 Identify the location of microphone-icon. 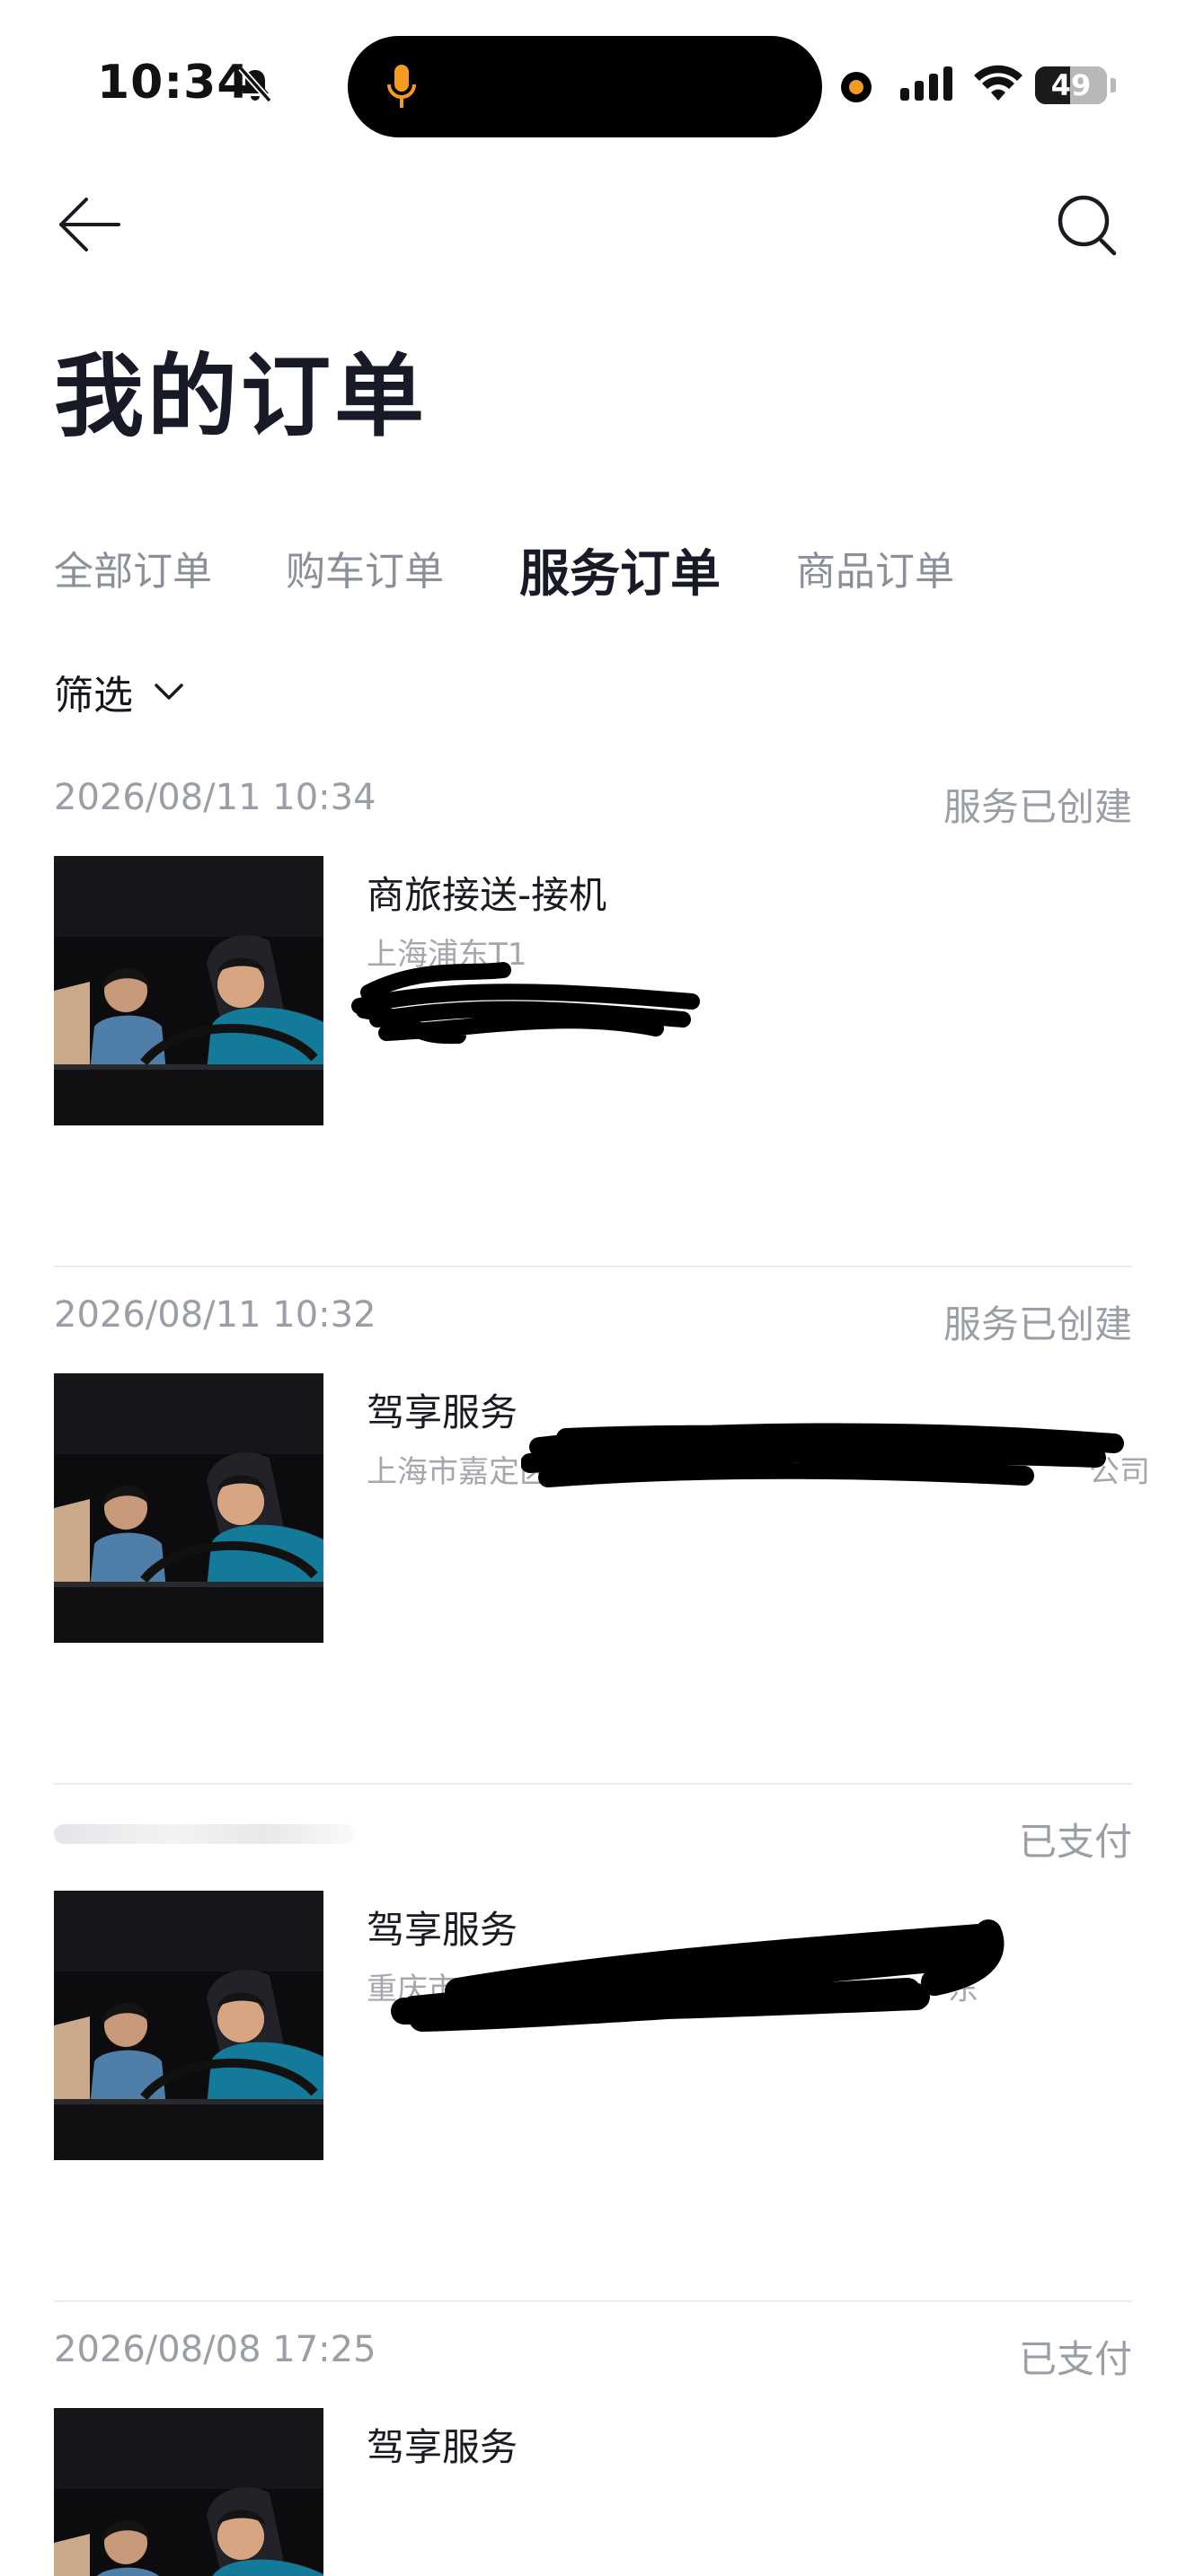
(401, 86).